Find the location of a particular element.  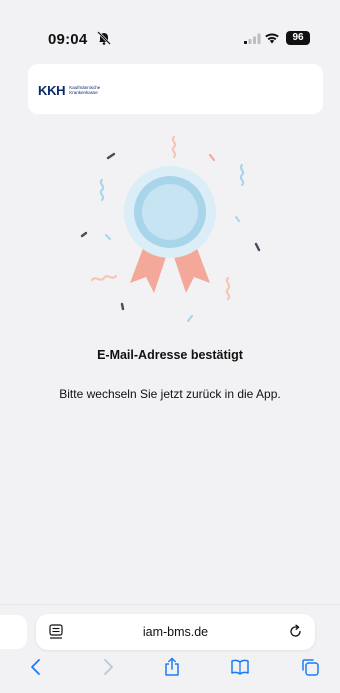

logo-line-2: Krankenkasse is located at coordinates (83, 92).